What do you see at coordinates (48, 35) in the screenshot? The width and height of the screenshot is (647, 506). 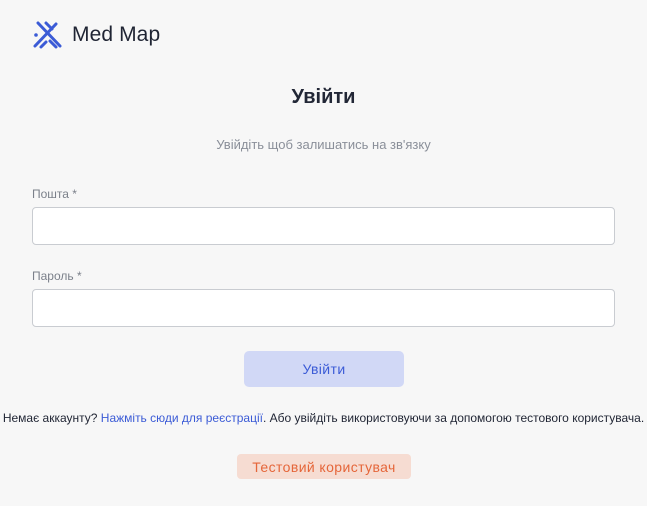 I see `medmap-logo-icon` at bounding box center [48, 35].